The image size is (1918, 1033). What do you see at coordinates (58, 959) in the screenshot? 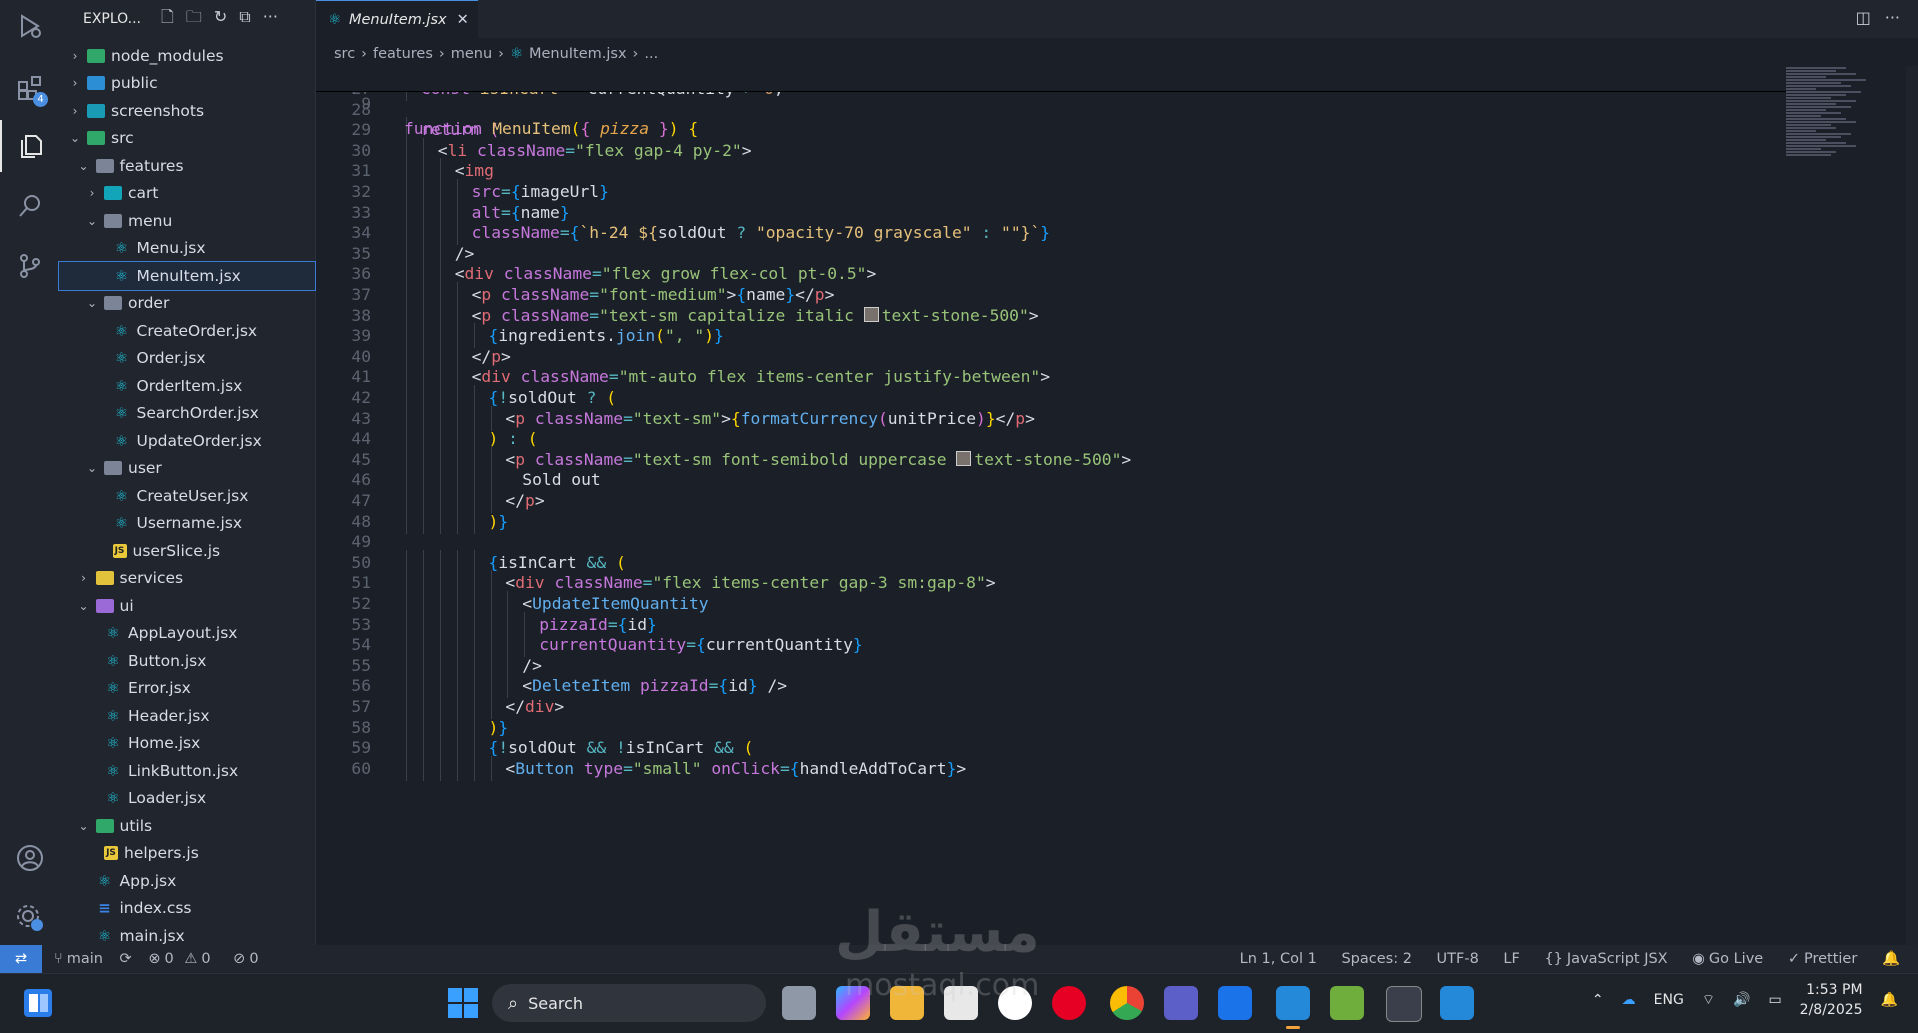
I see `branch-icon: ⑂` at bounding box center [58, 959].